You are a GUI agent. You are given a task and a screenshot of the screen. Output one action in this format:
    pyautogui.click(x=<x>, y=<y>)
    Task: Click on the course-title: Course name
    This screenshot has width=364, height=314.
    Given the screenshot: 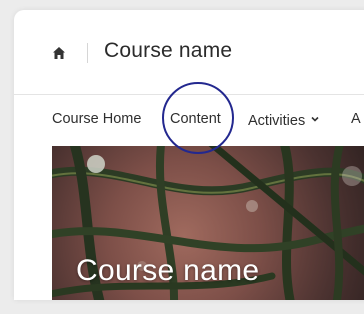 What is the action you would take?
    pyautogui.click(x=168, y=51)
    